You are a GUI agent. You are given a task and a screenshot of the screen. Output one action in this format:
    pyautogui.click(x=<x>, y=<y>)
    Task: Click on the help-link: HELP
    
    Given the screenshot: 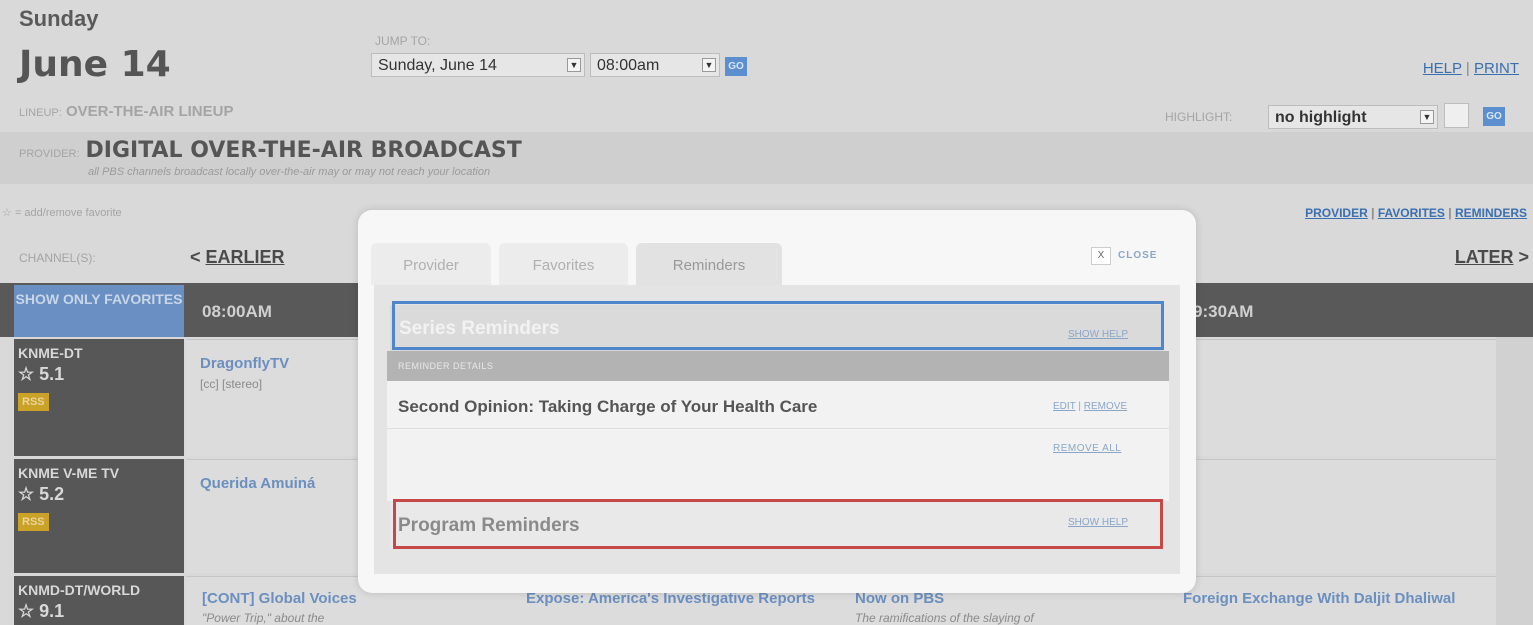 What is the action you would take?
    pyautogui.click(x=1442, y=68)
    